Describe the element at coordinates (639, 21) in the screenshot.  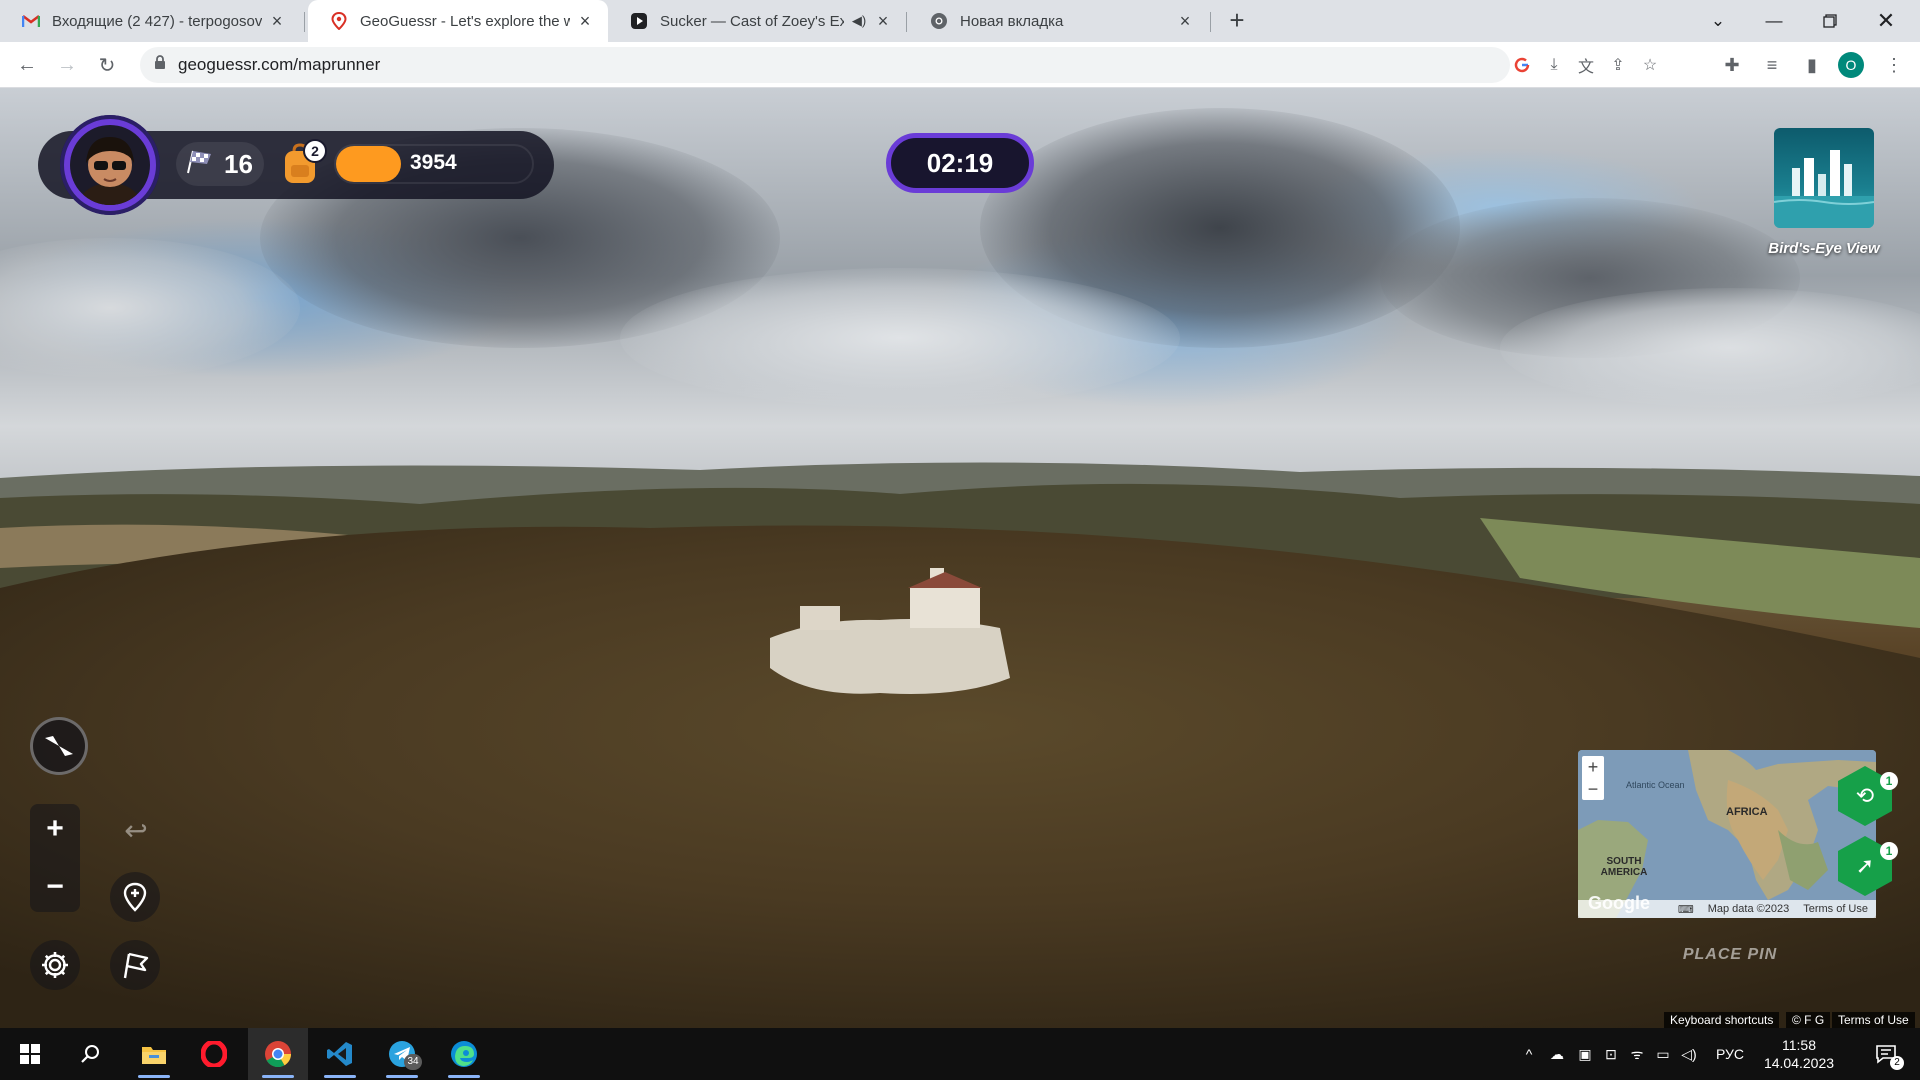
I see `youtube-play-icon` at that location.